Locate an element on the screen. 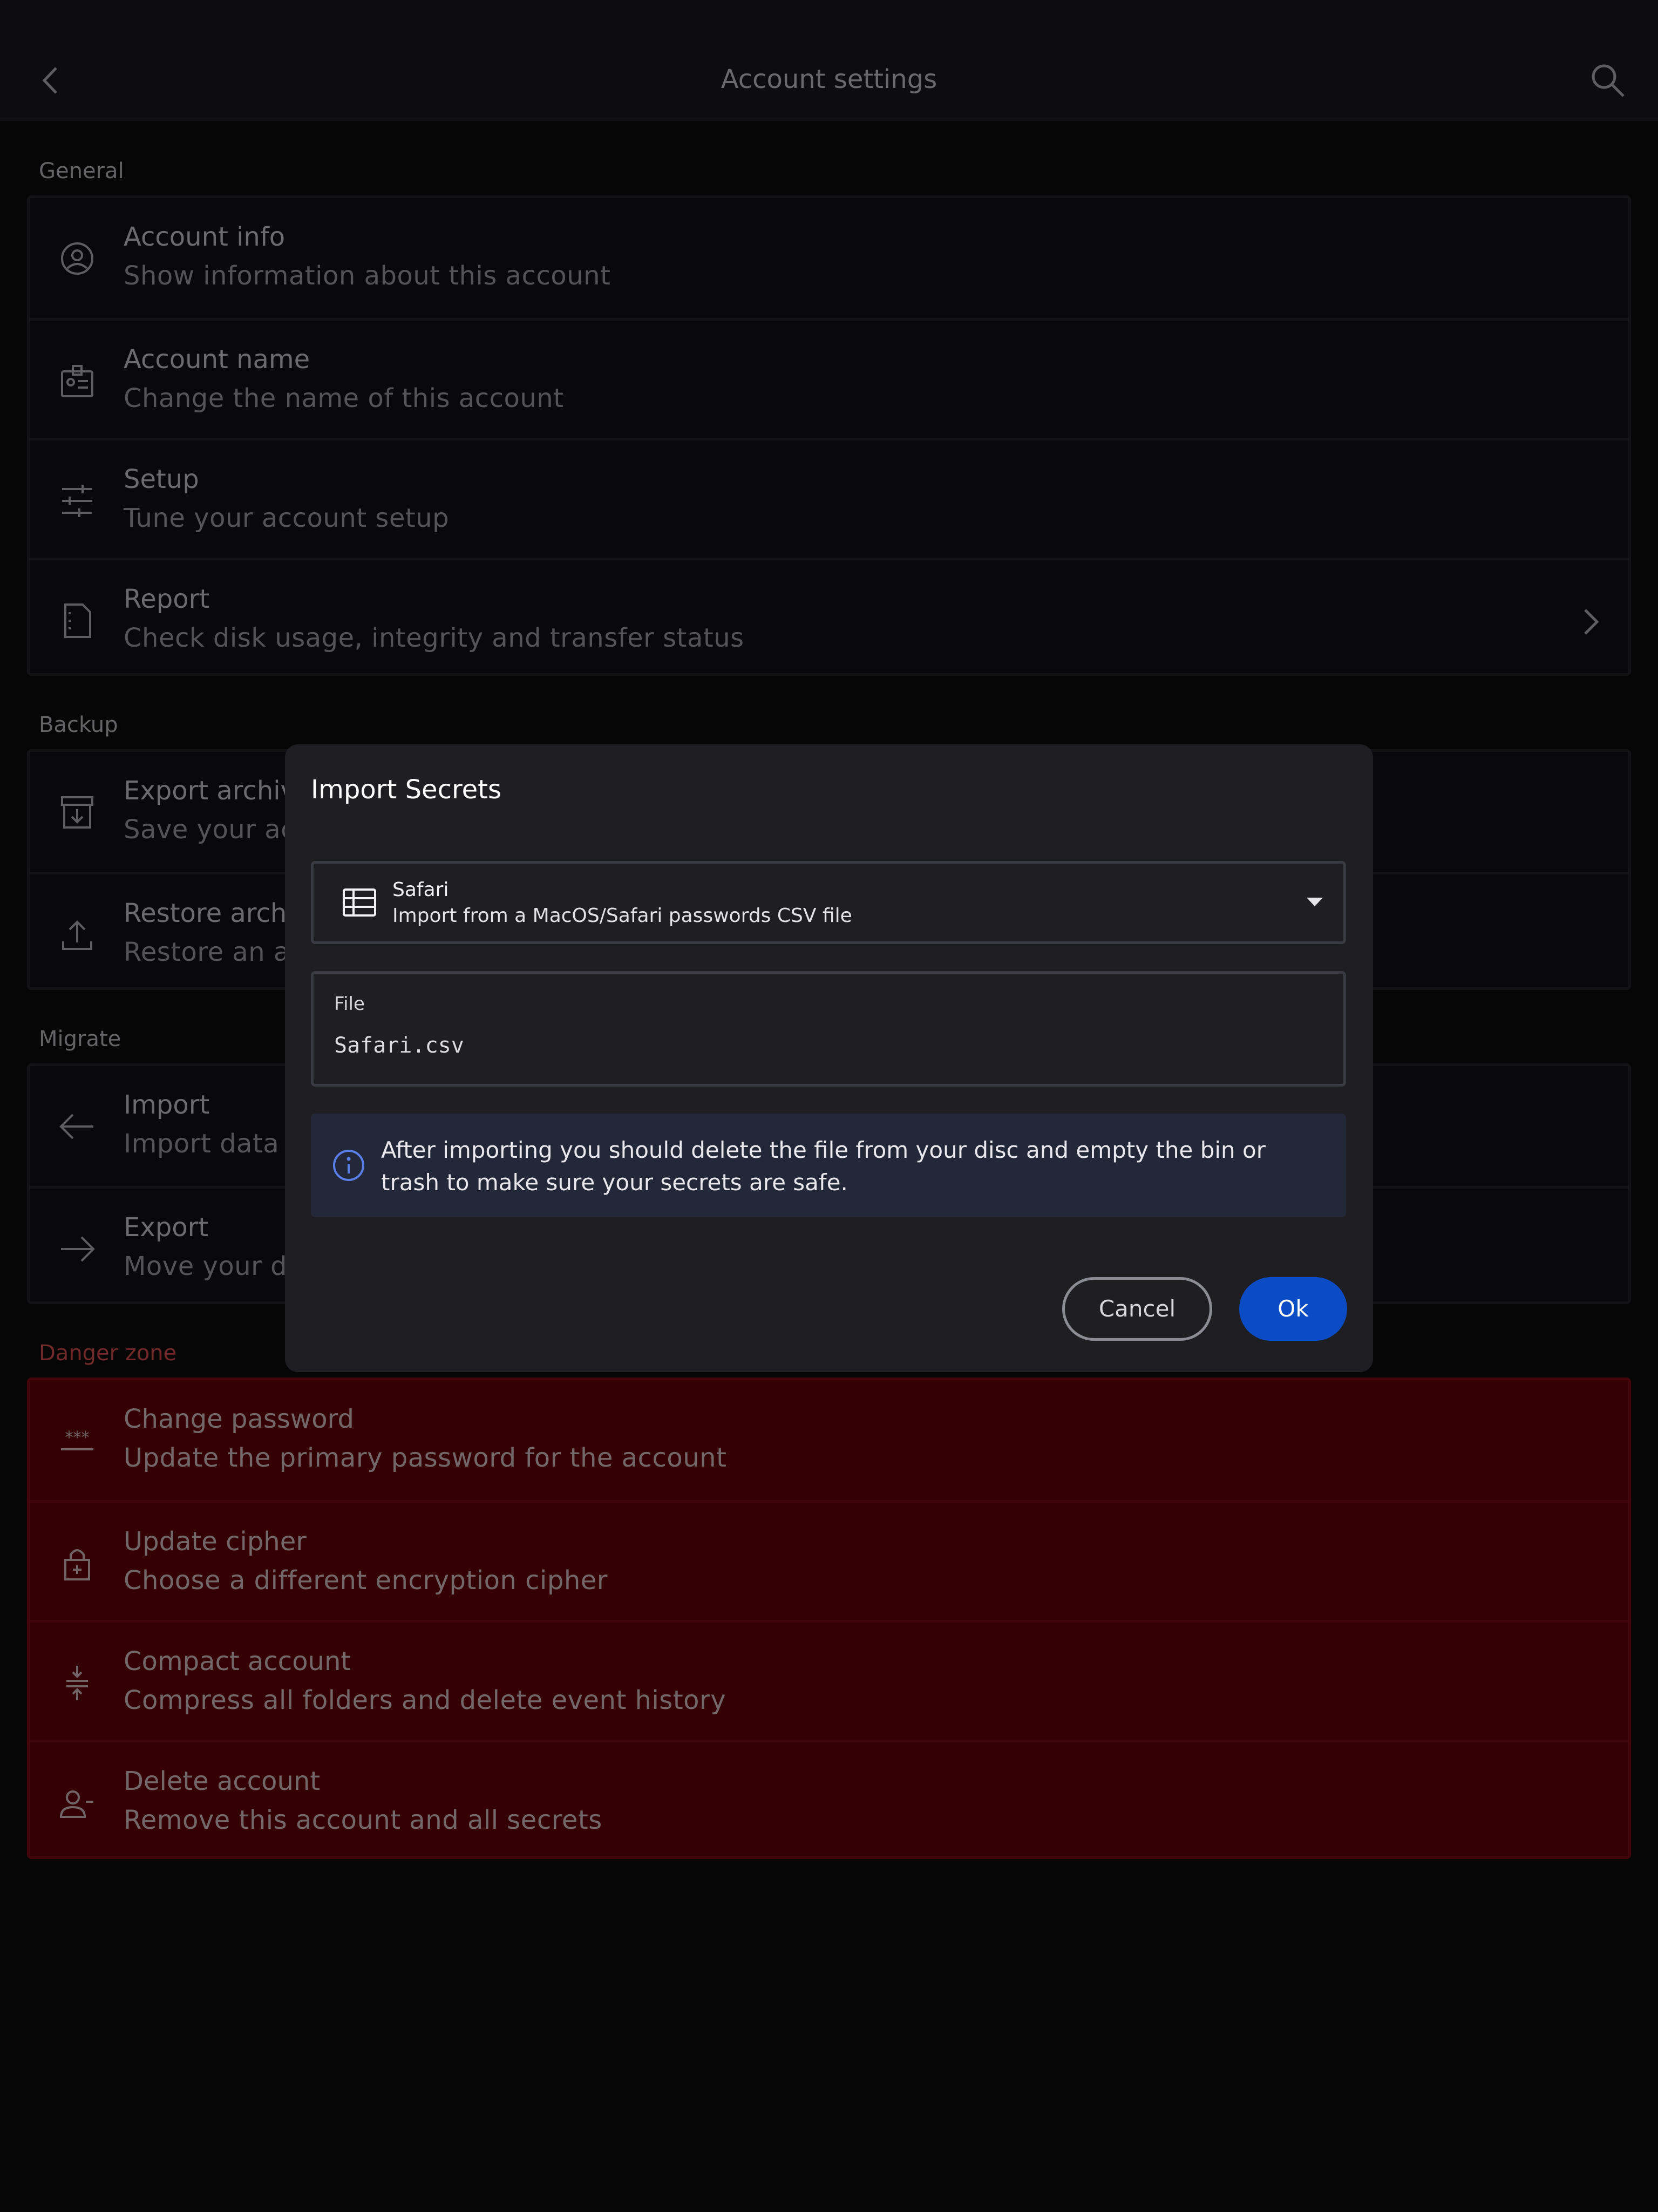 The height and width of the screenshot is (2212, 1658). file-field-label: File is located at coordinates (349, 1004).